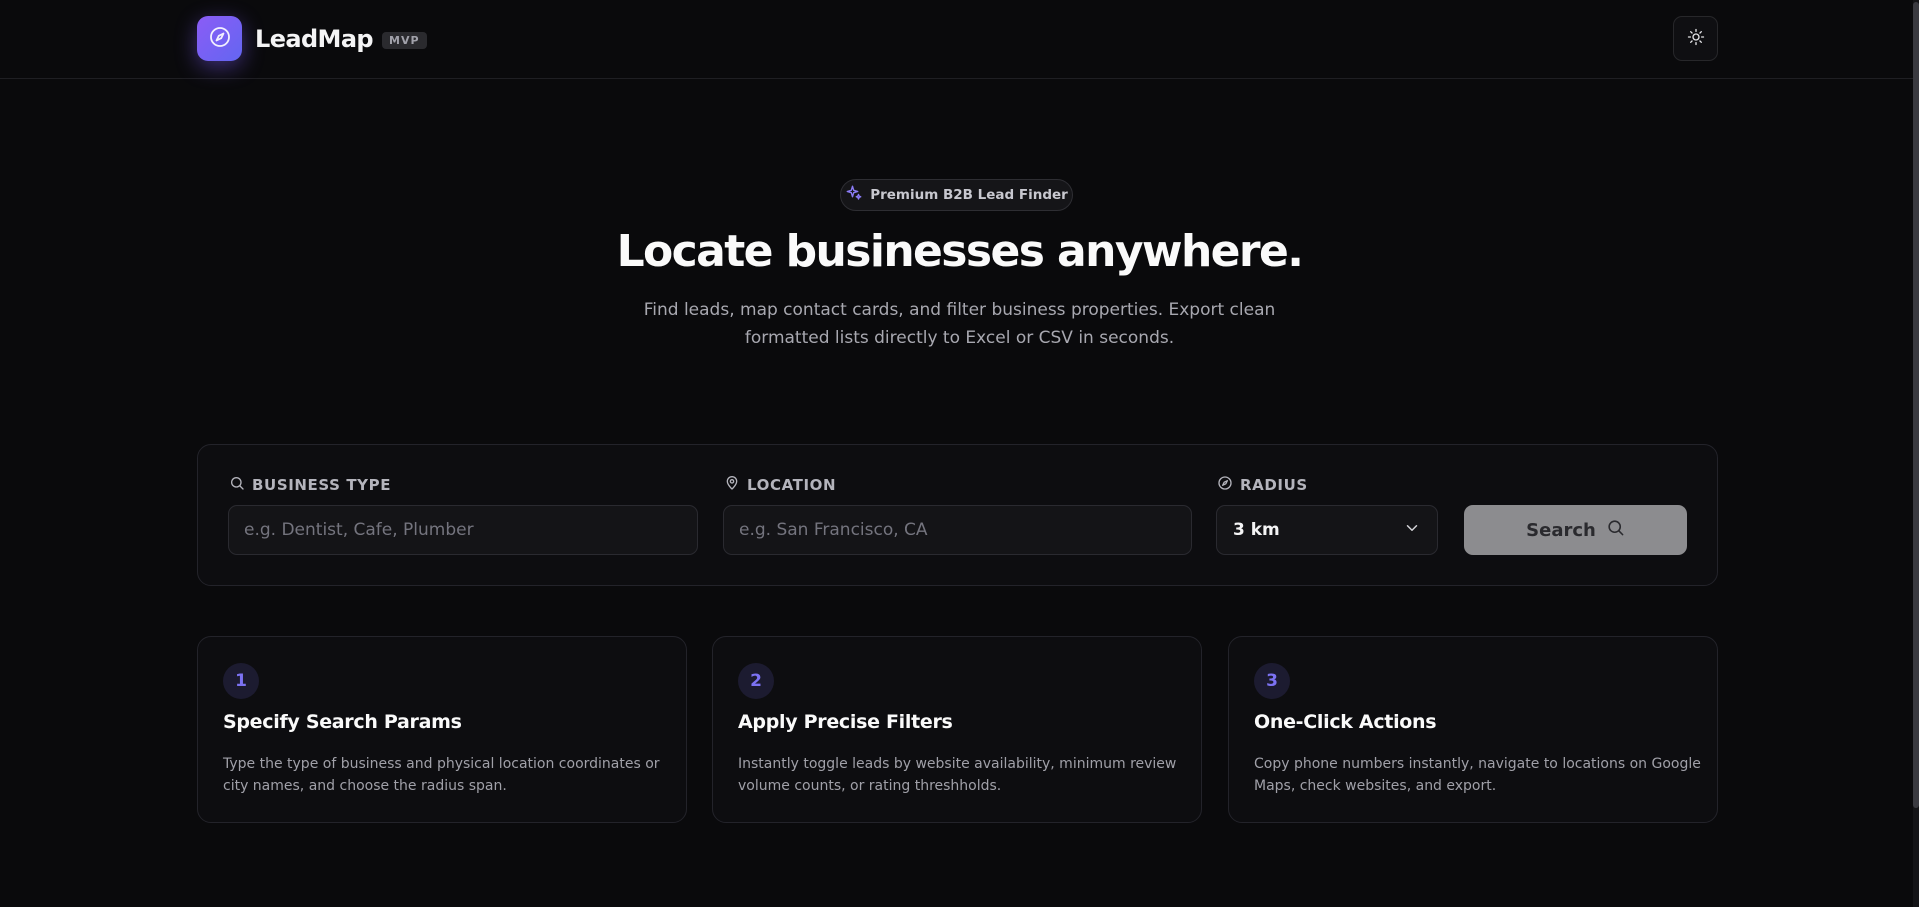 The width and height of the screenshot is (1919, 907). Describe the element at coordinates (845, 722) in the screenshot. I see `step-title: Apply Precise Filters` at that location.